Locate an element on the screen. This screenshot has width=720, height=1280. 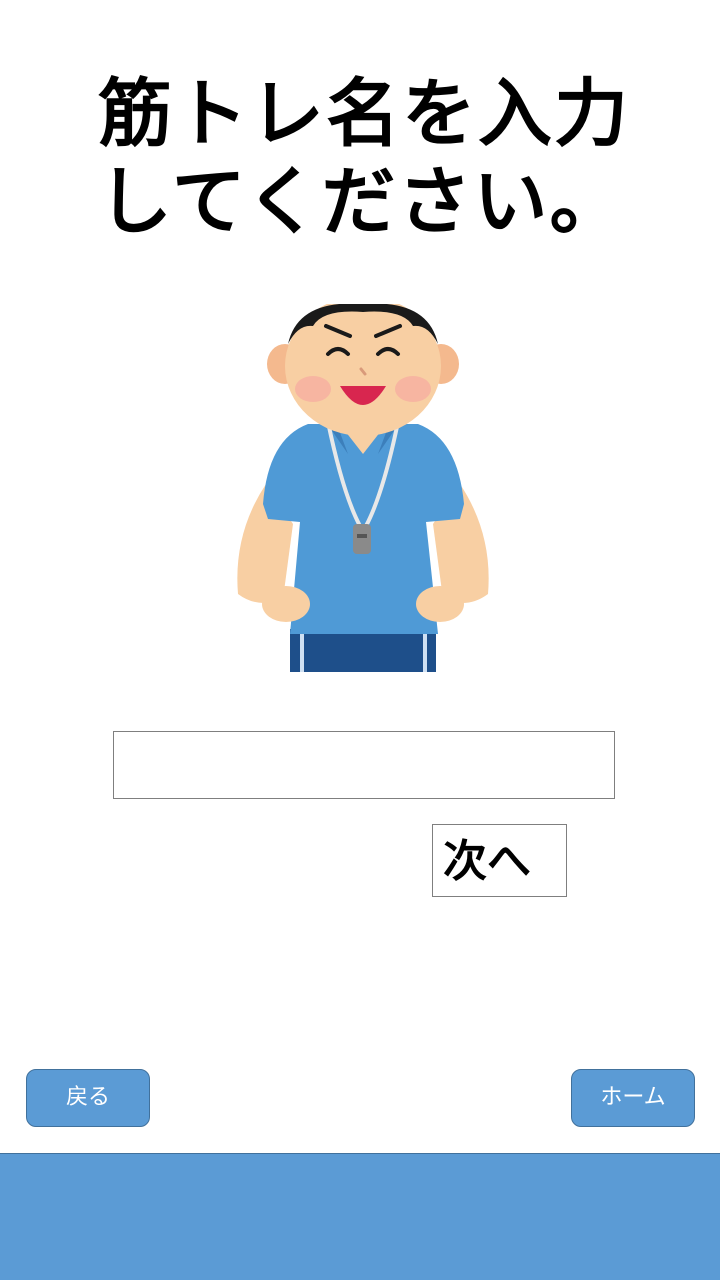
home-button: ホーム is located at coordinates (633, 1098).